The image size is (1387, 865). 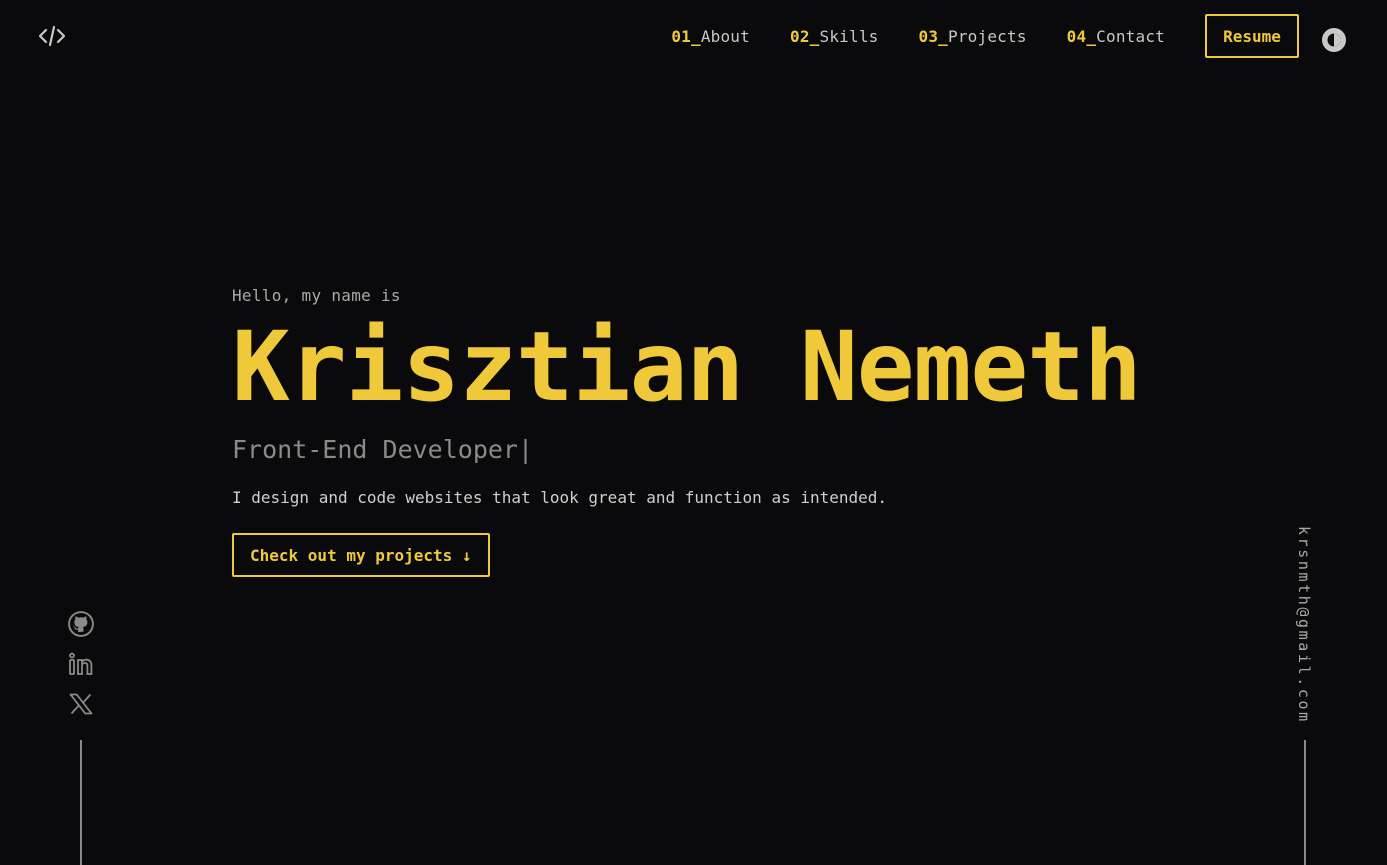 What do you see at coordinates (52, 36) in the screenshot?
I see `code-brackets-icon` at bounding box center [52, 36].